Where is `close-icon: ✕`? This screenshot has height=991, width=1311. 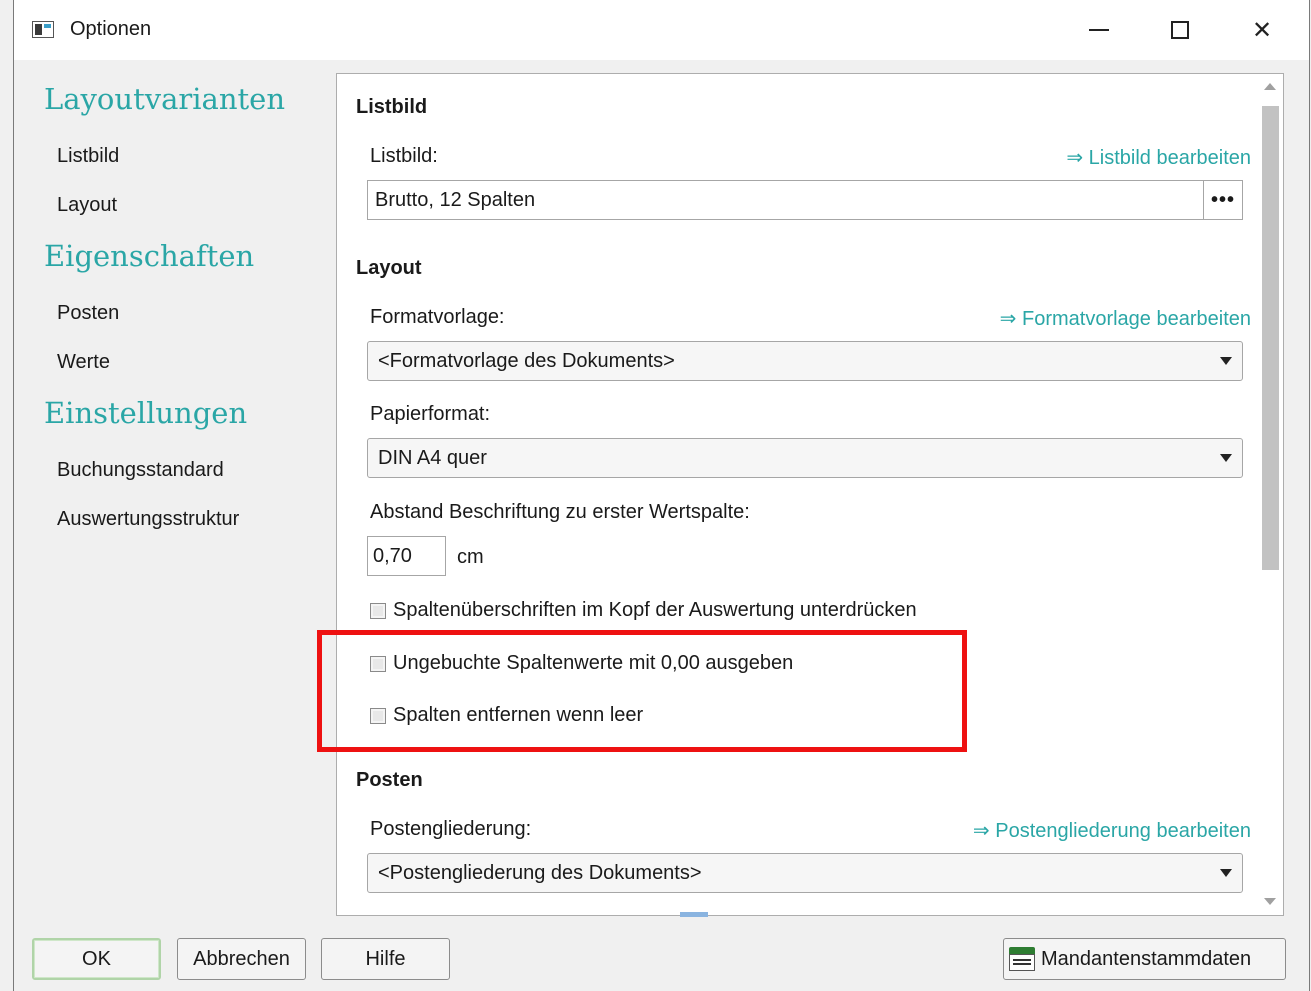
close-icon: ✕ is located at coordinates (1262, 30).